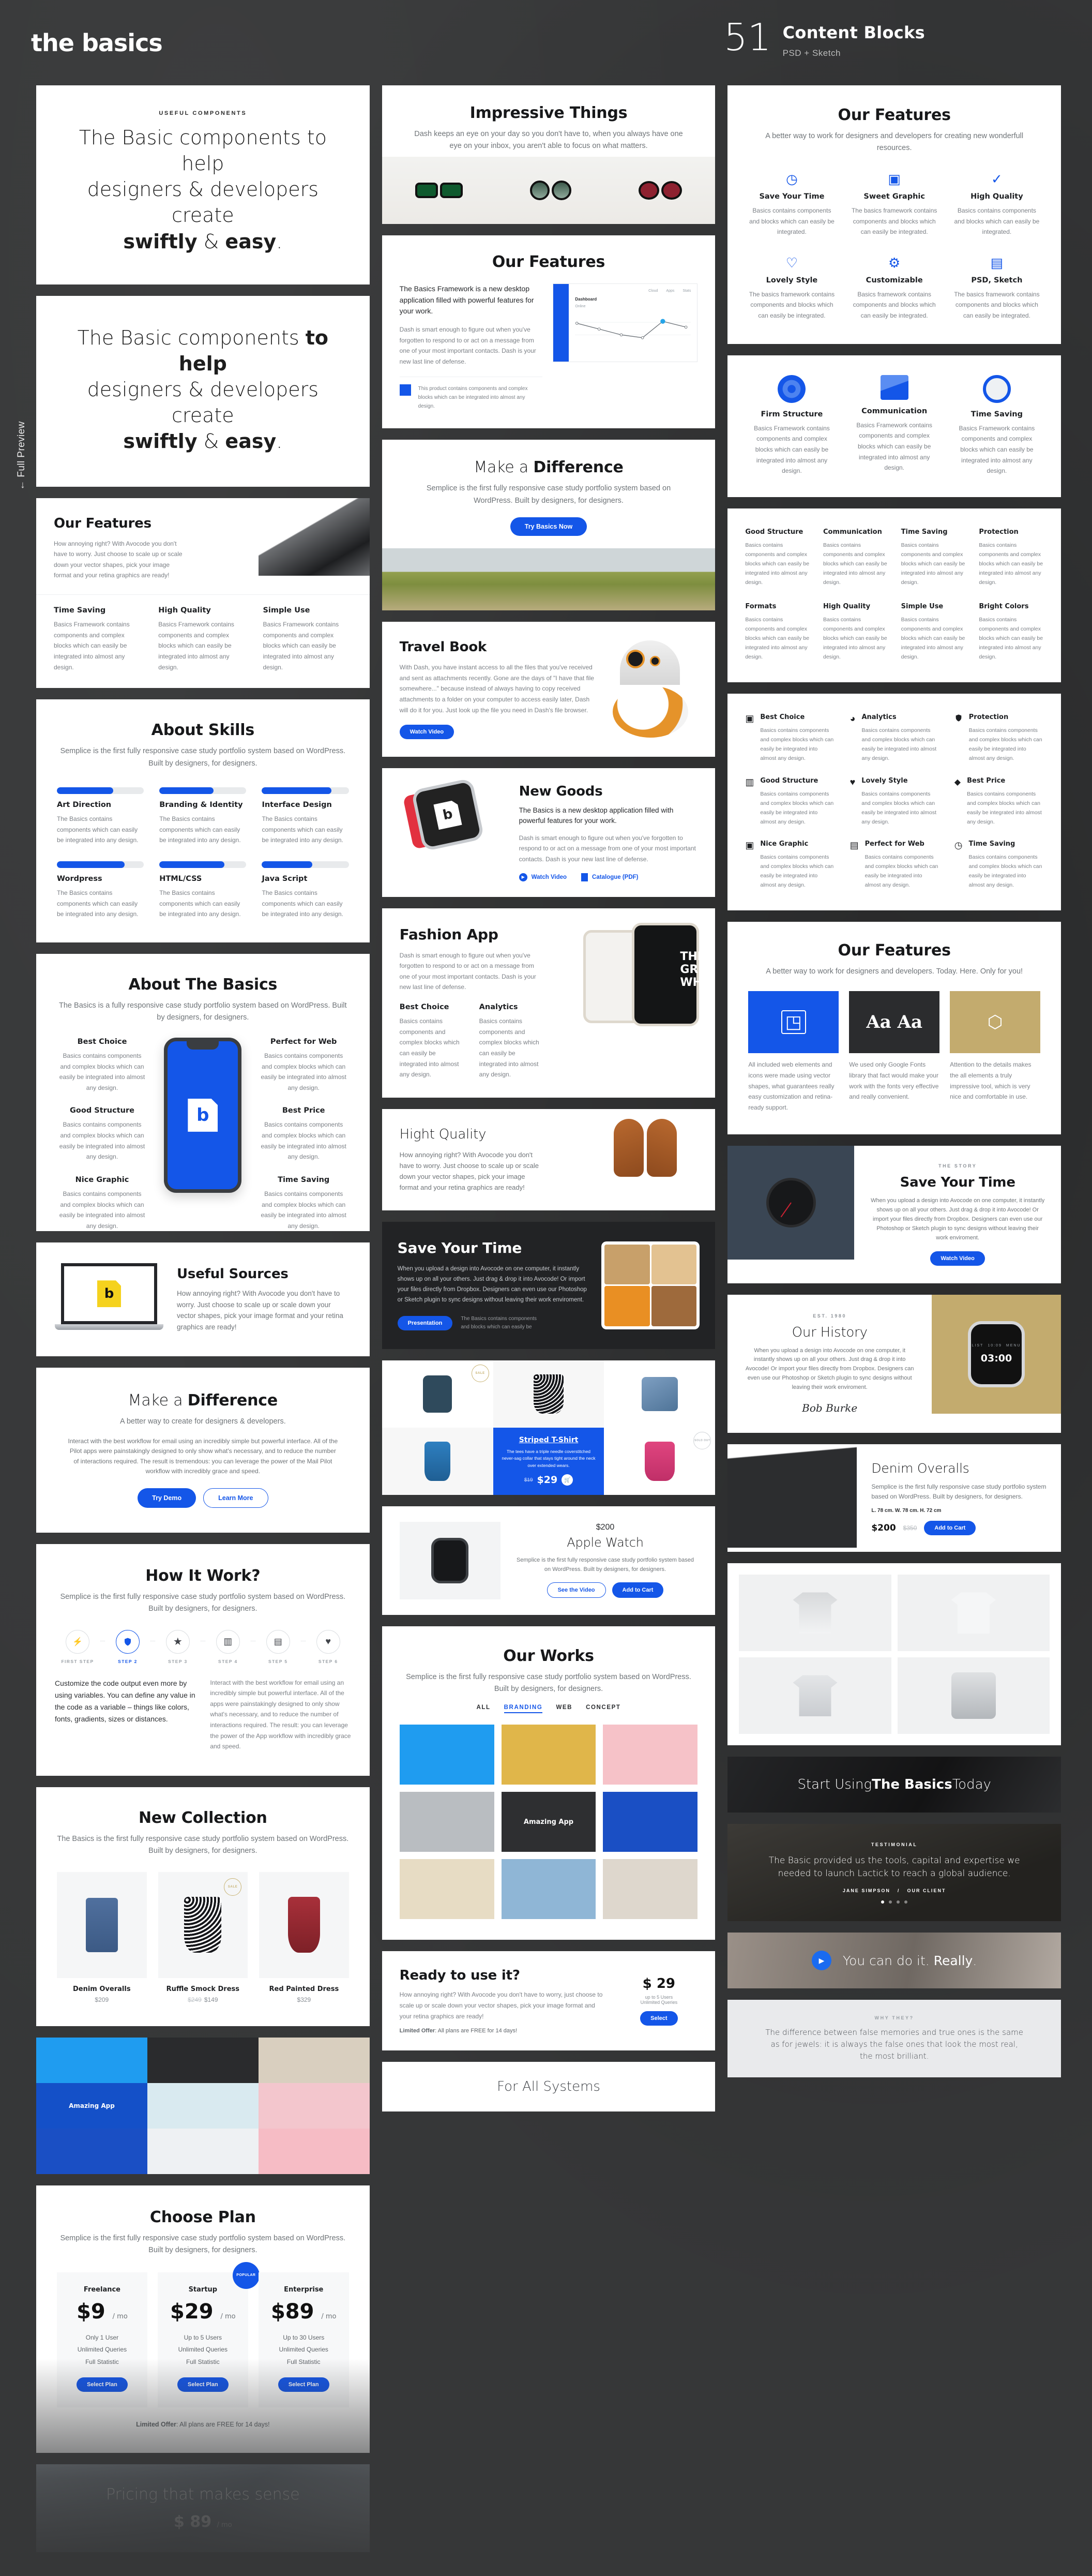  Describe the element at coordinates (158, 1400) in the screenshot. I see `difference-title-light: Make a` at that location.